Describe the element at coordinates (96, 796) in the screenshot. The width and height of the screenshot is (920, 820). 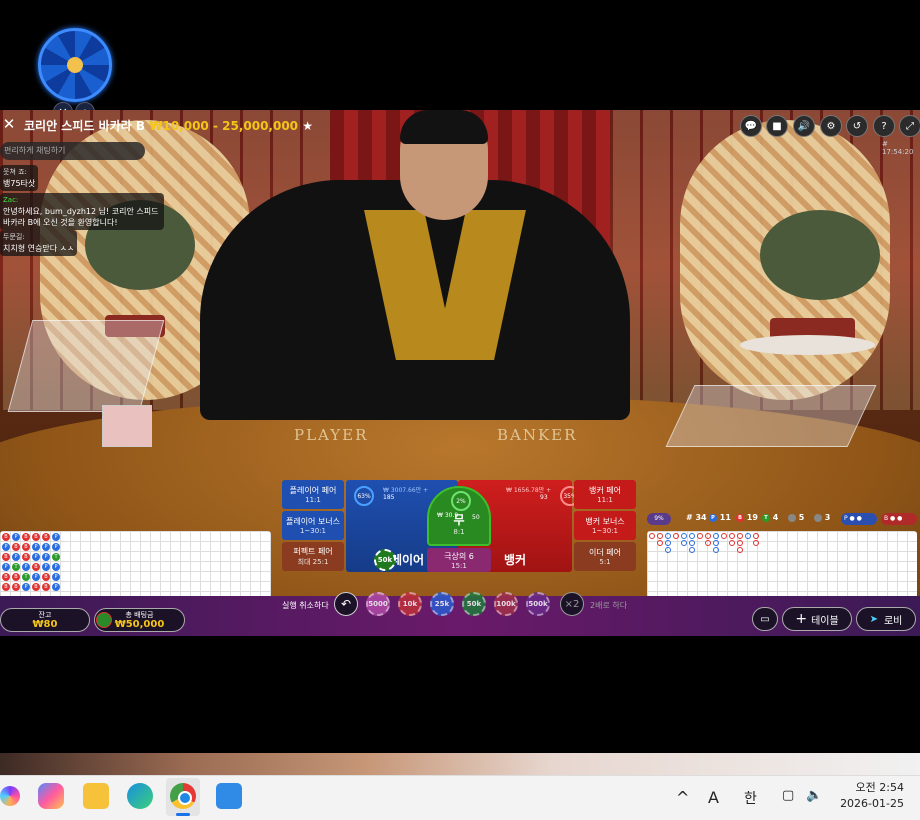
I see `file-explorer-icon` at that location.